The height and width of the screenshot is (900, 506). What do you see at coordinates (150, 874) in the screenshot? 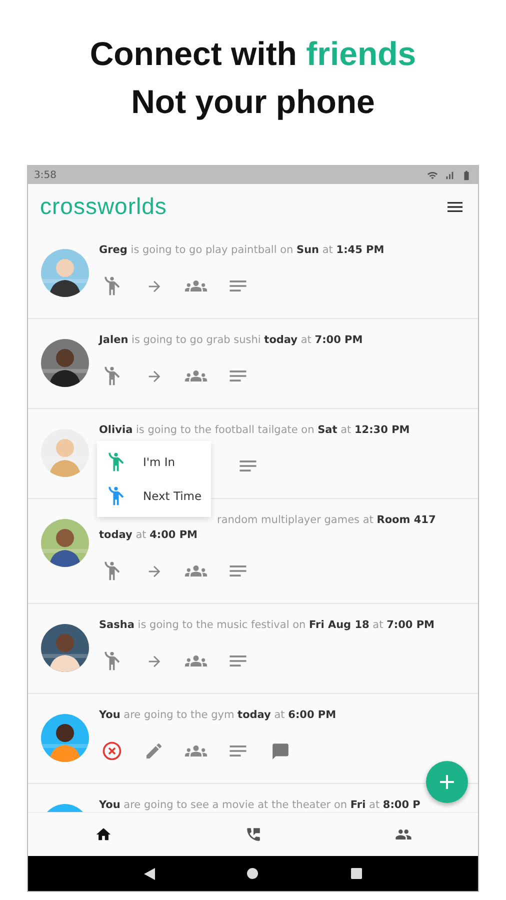
I see `back-icon` at bounding box center [150, 874].